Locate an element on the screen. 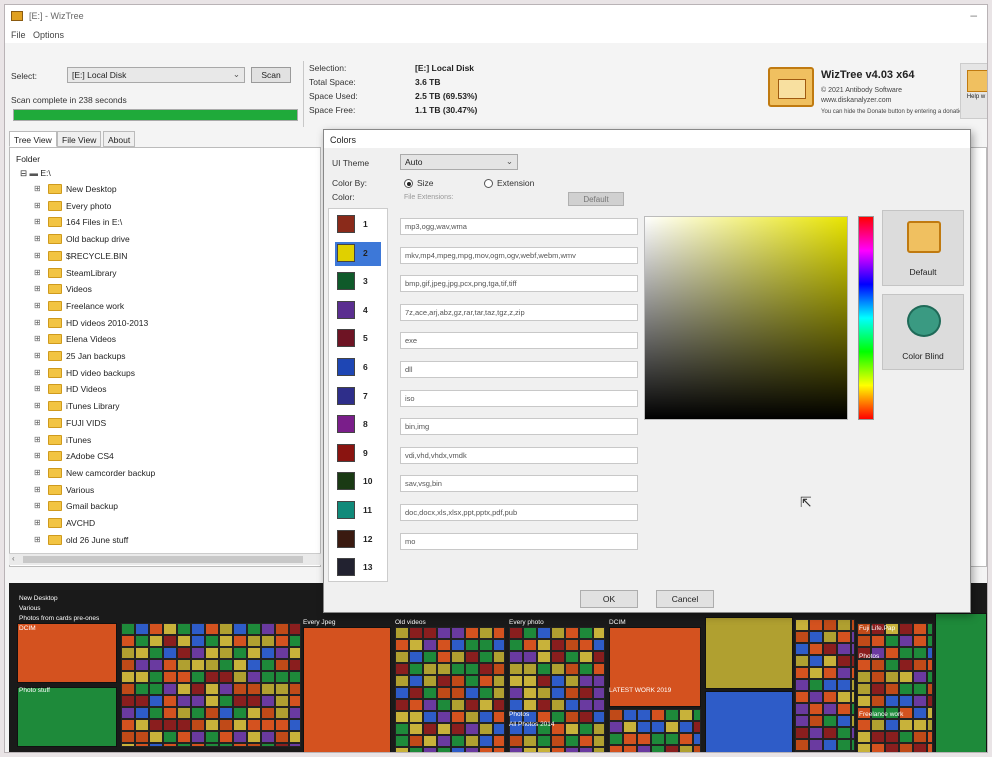  preset-default-button: Default is located at coordinates (923, 248).